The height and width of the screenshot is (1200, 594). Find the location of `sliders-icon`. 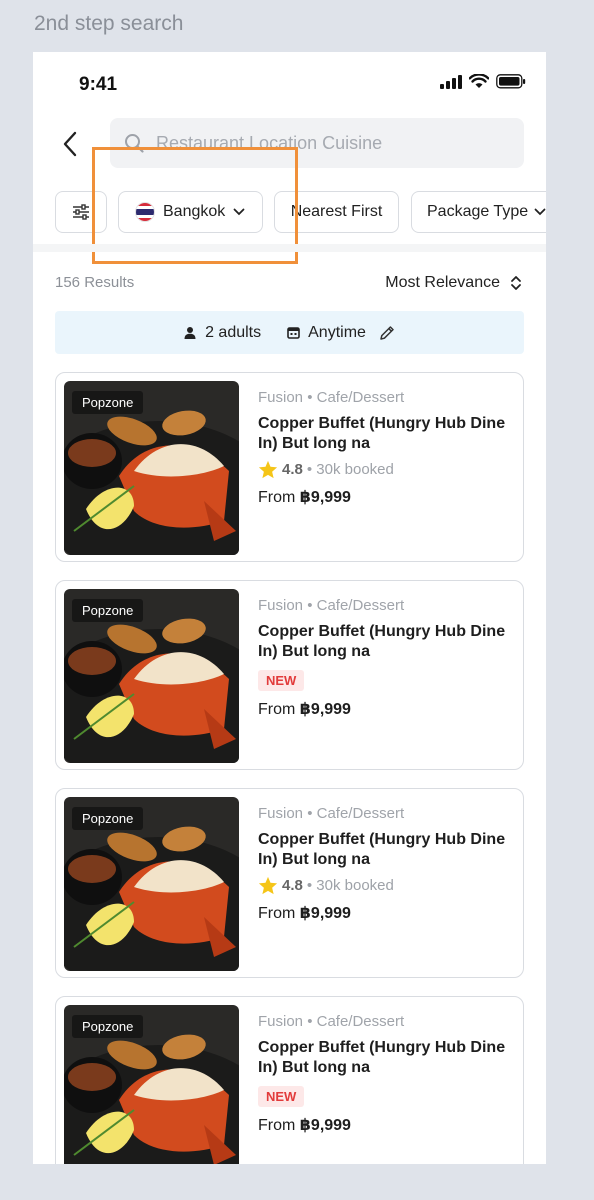

sliders-icon is located at coordinates (81, 212).